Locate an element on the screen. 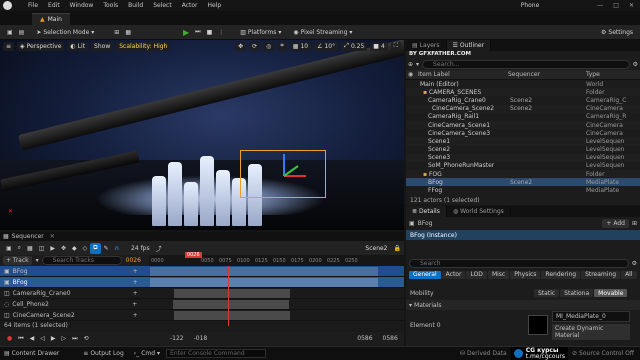  add-component-button: + Add is located at coordinates (615, 223).